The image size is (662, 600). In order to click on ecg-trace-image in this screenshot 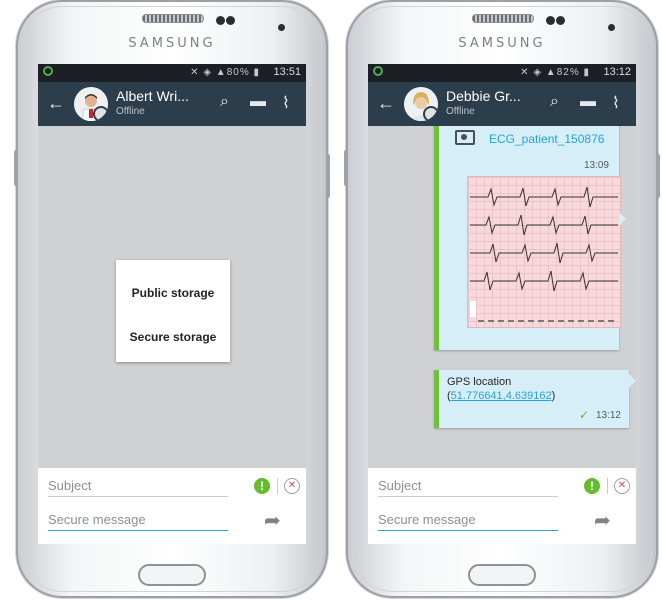, I will do `click(544, 254)`.